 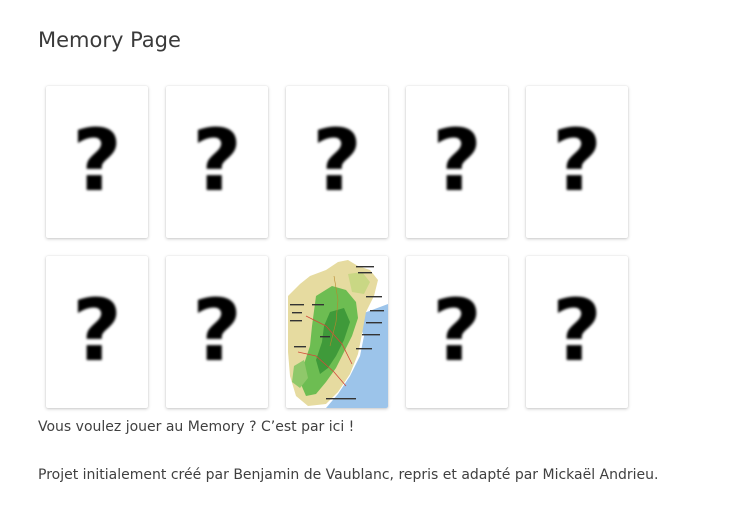 What do you see at coordinates (109, 40) in the screenshot?
I see `page-title: Memory Page` at bounding box center [109, 40].